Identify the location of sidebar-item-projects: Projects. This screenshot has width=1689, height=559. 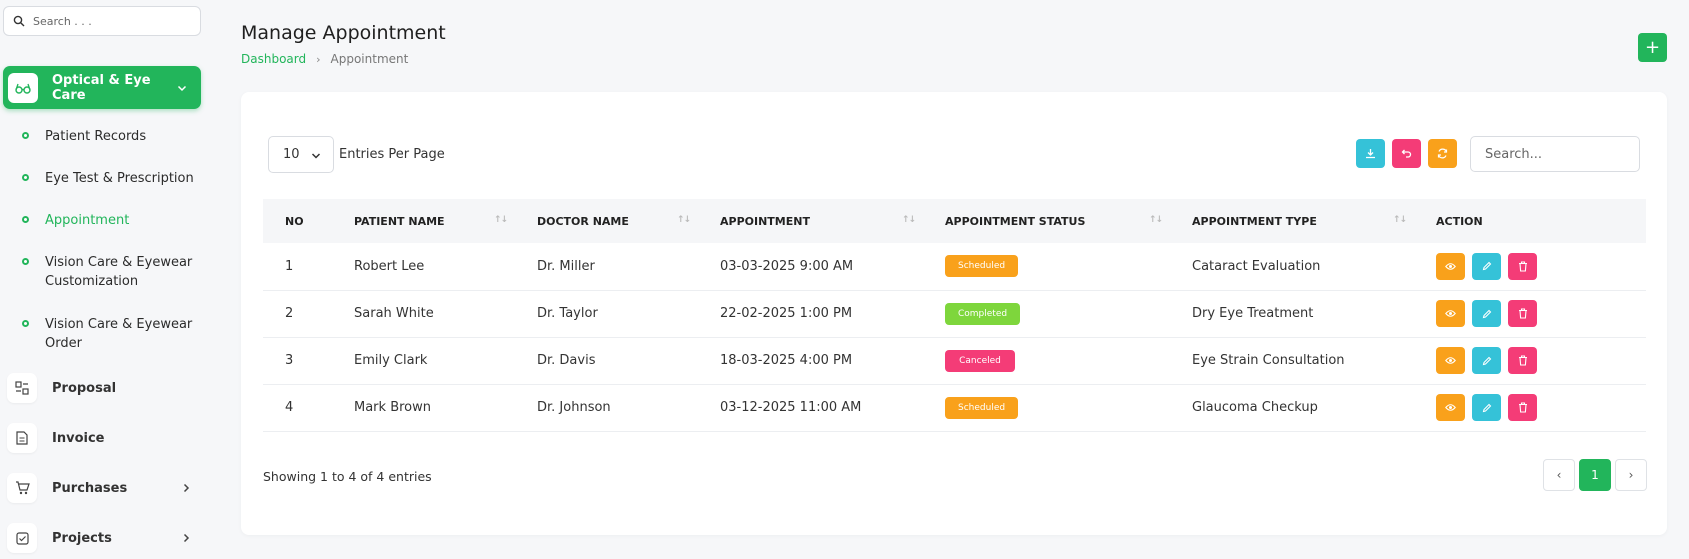
(102, 538).